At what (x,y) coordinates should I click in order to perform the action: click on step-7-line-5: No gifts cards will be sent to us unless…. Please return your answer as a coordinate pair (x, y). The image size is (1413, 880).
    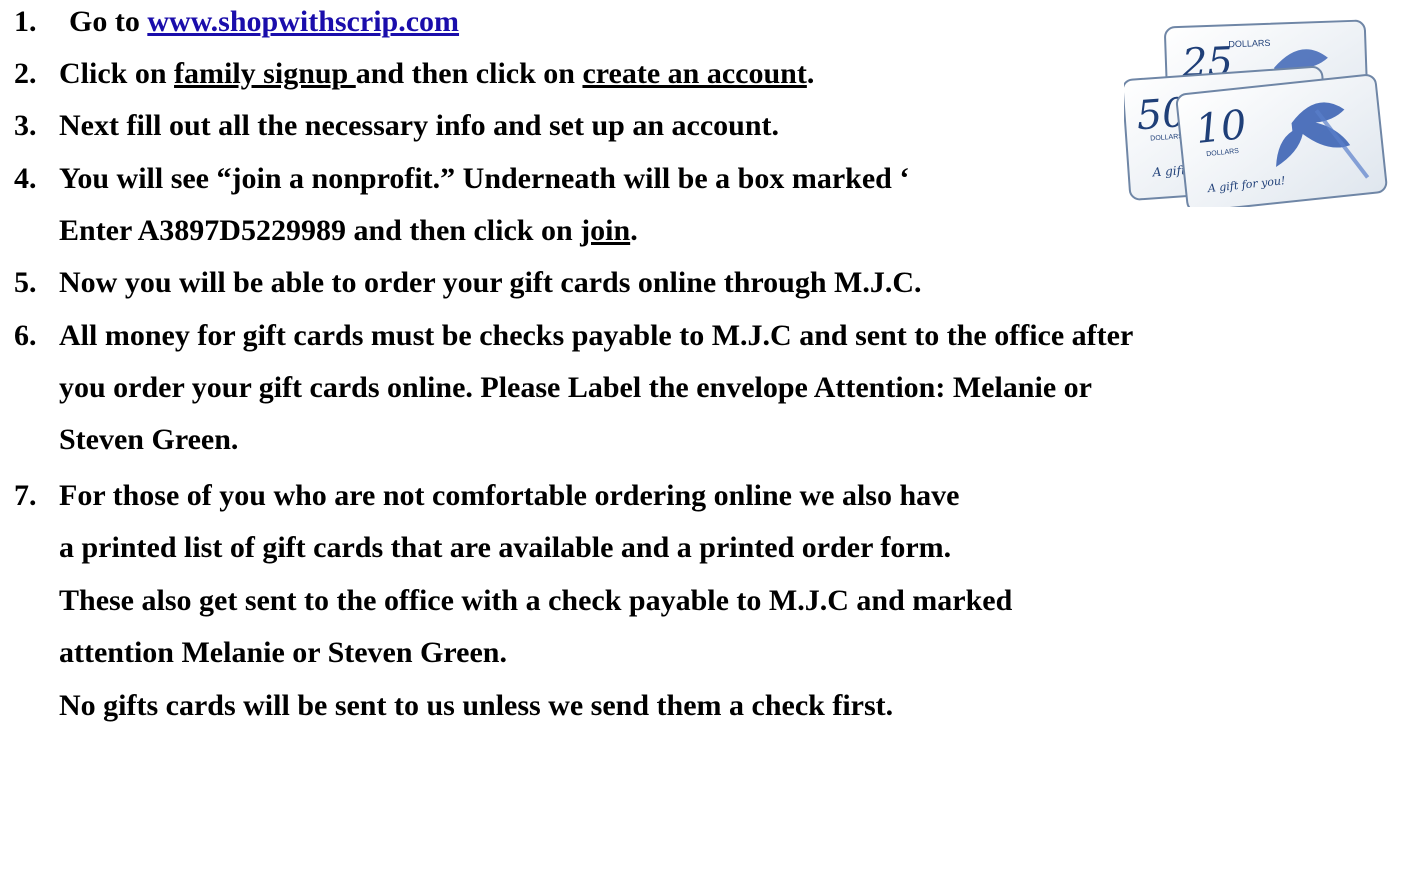
    Looking at the image, I should click on (476, 705).